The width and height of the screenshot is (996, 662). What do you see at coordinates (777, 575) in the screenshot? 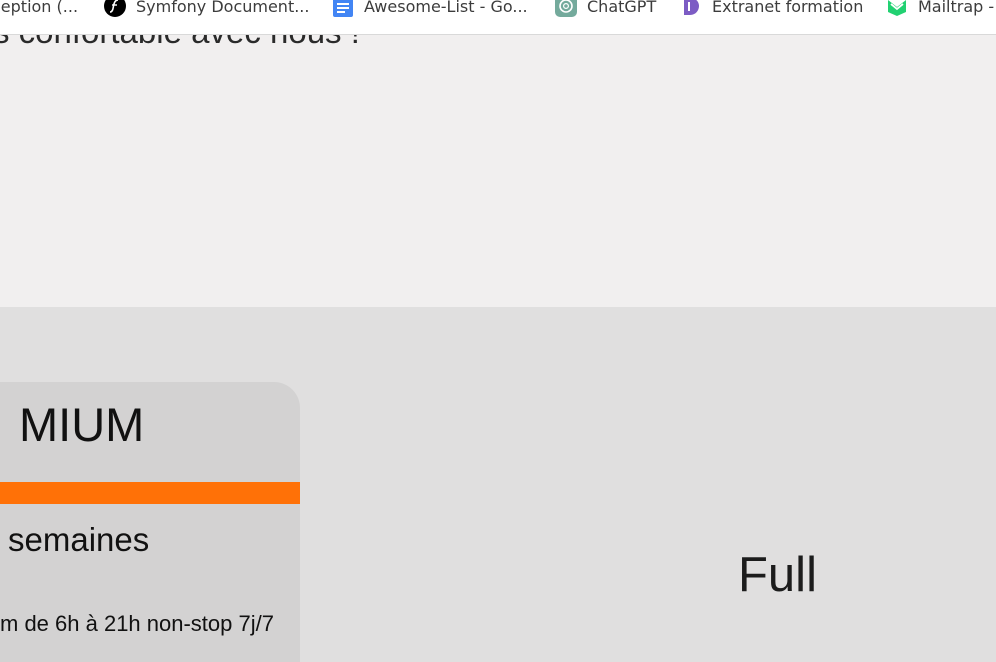
I see `full-plan-title: Full` at bounding box center [777, 575].